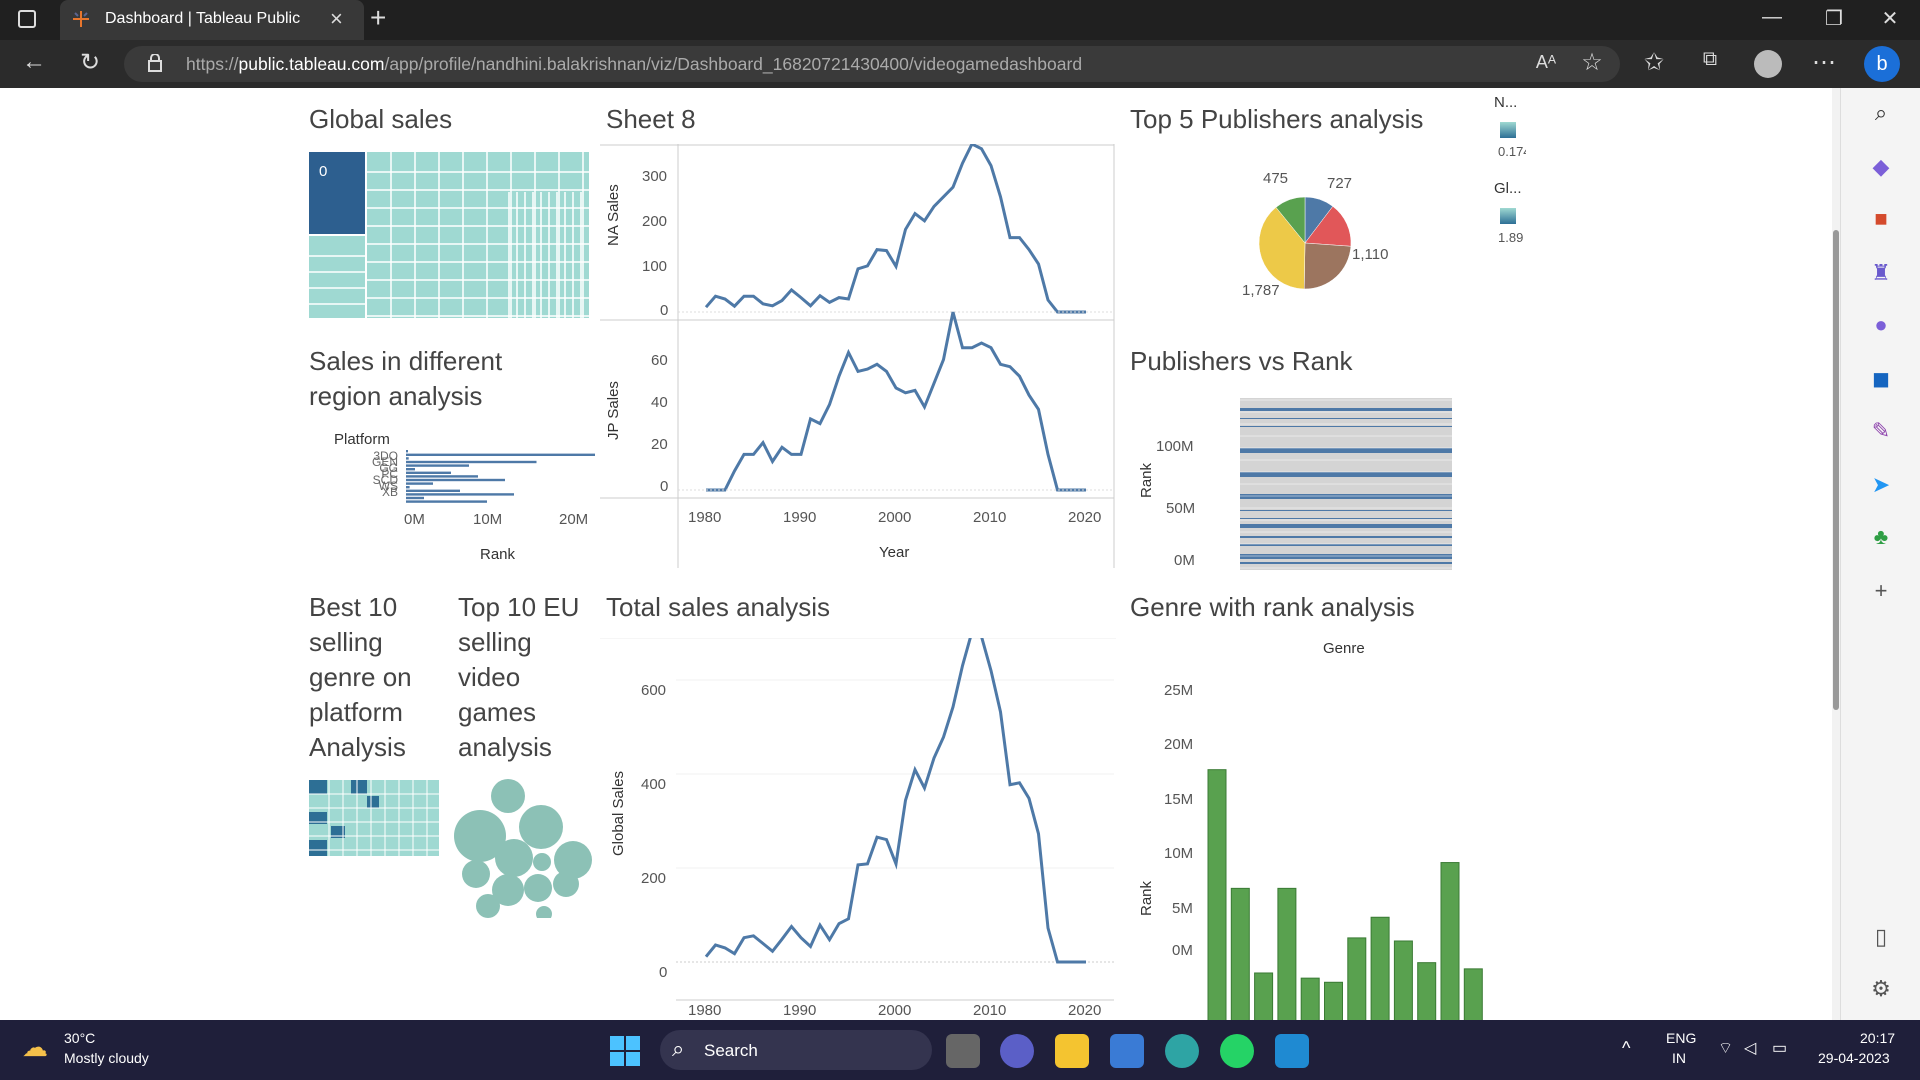 Image resolution: width=1920 pixels, height=1080 pixels. What do you see at coordinates (1182, 1051) in the screenshot?
I see `edge-icon` at bounding box center [1182, 1051].